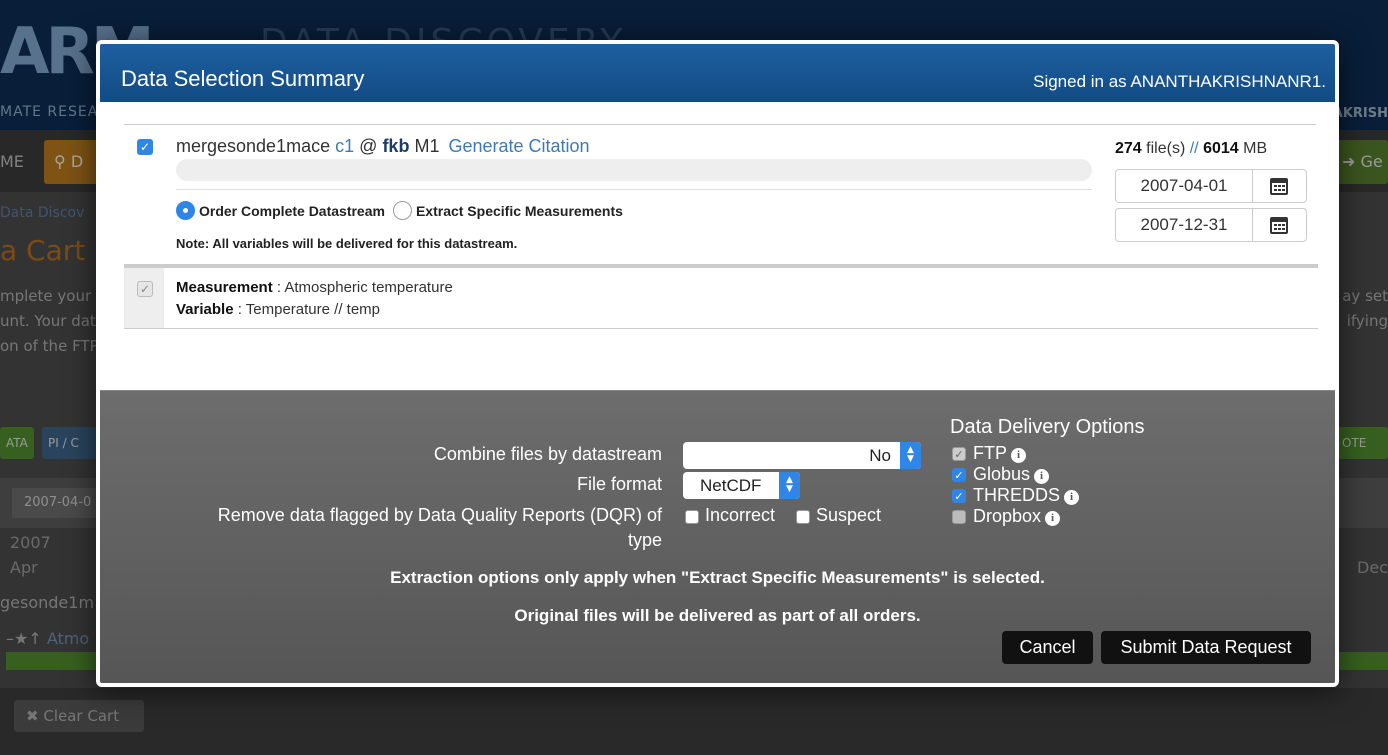 Image resolution: width=1388 pixels, height=755 pixels. I want to click on dqr-label-type: type, so click(644, 540).